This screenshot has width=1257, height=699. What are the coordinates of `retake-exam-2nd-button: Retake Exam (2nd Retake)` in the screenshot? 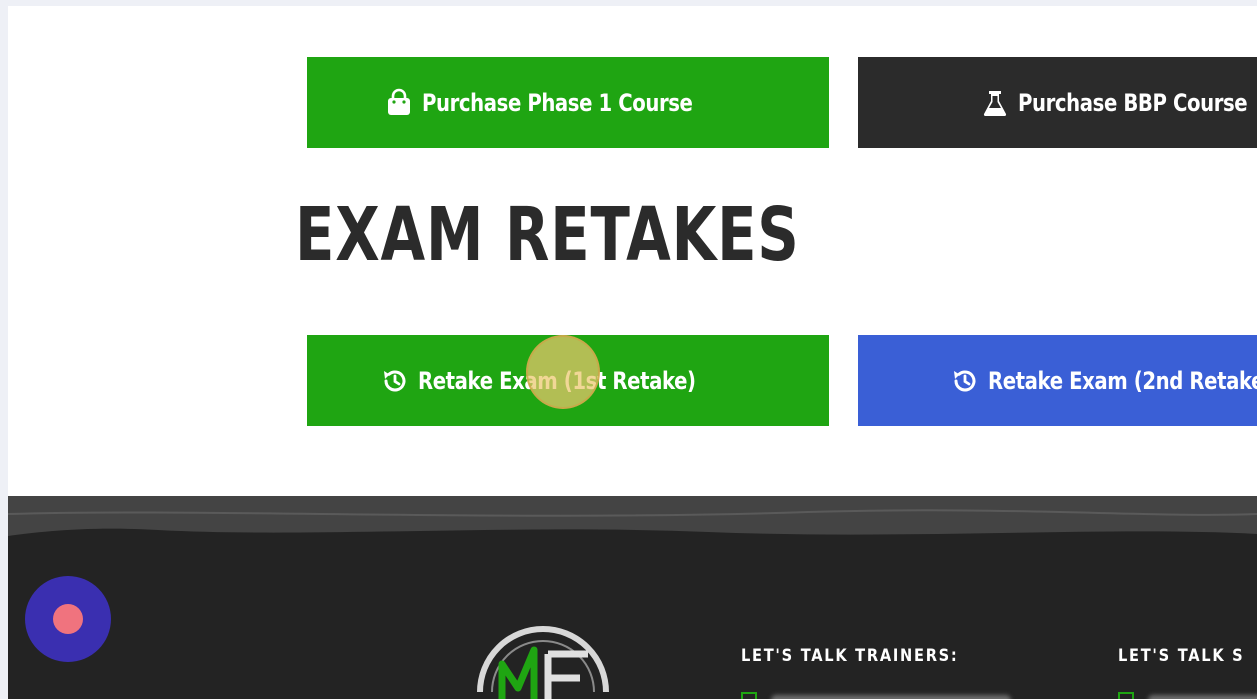 It's located at (1057, 380).